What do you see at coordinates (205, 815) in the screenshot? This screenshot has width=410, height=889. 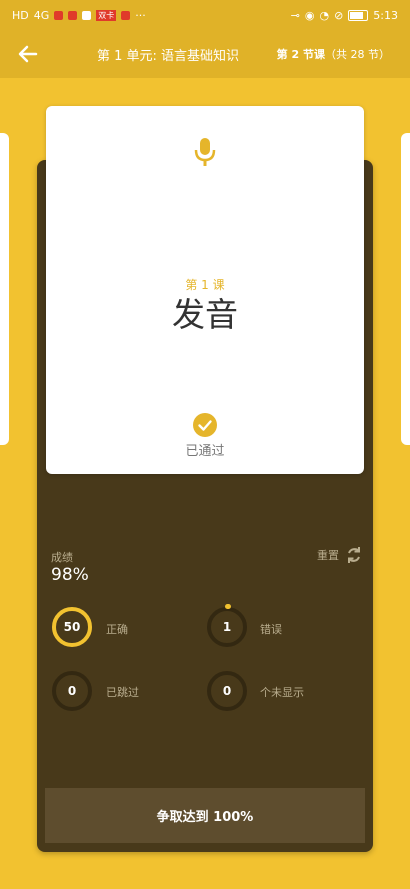 I see `aim-for-100-button: 争取达到 100%` at bounding box center [205, 815].